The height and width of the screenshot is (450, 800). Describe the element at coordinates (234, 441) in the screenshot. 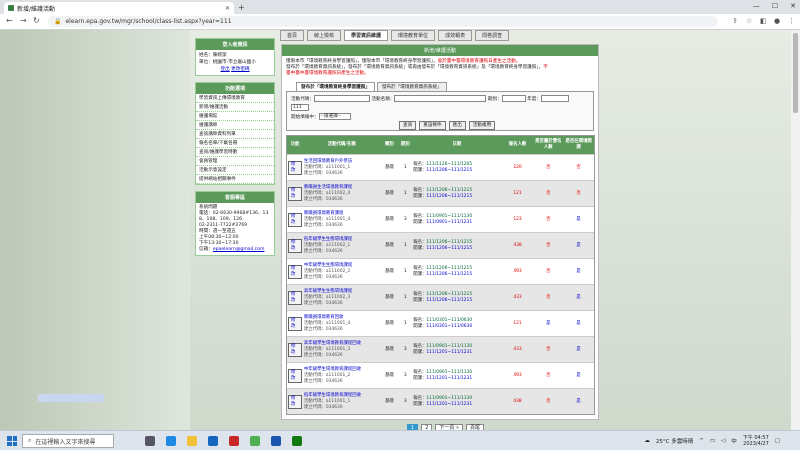

I see `app-icon` at that location.